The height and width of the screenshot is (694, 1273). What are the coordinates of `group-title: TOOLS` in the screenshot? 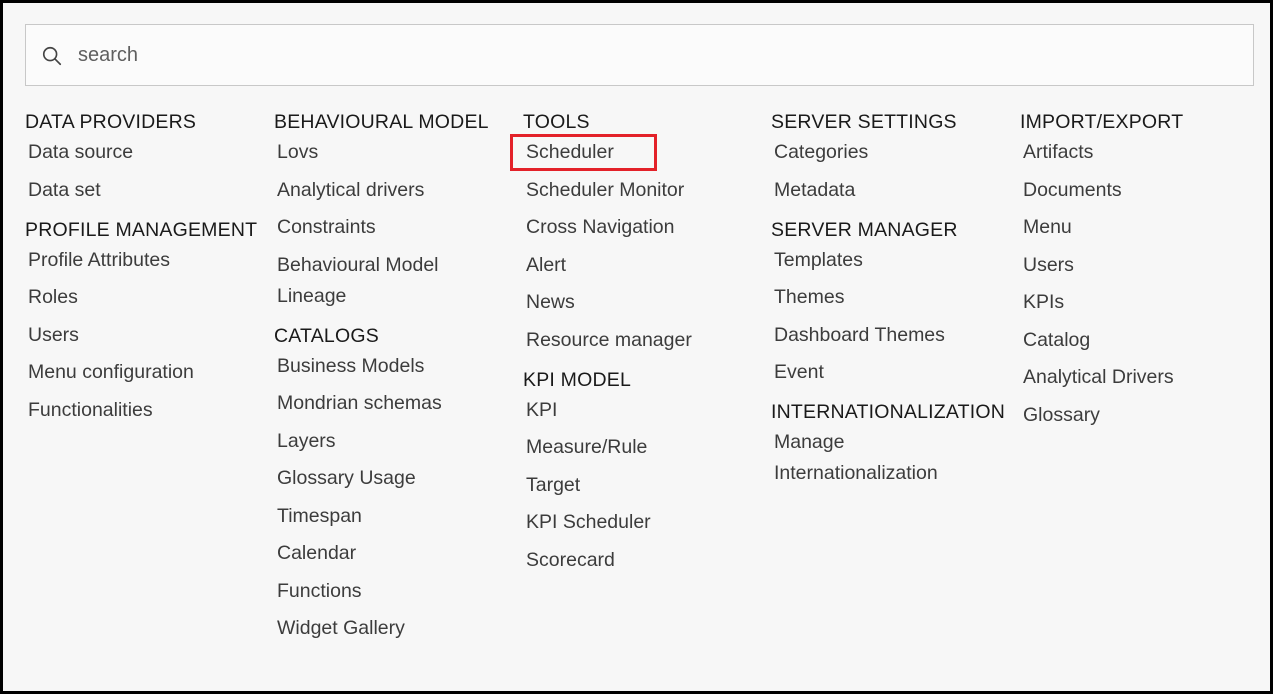 It's located at (556, 122).